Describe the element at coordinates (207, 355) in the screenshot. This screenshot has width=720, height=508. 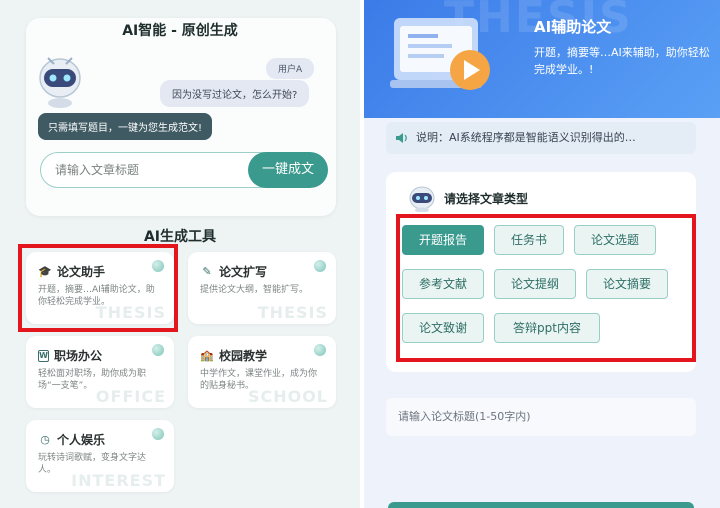
I see `school-building-icon: 🏫` at that location.